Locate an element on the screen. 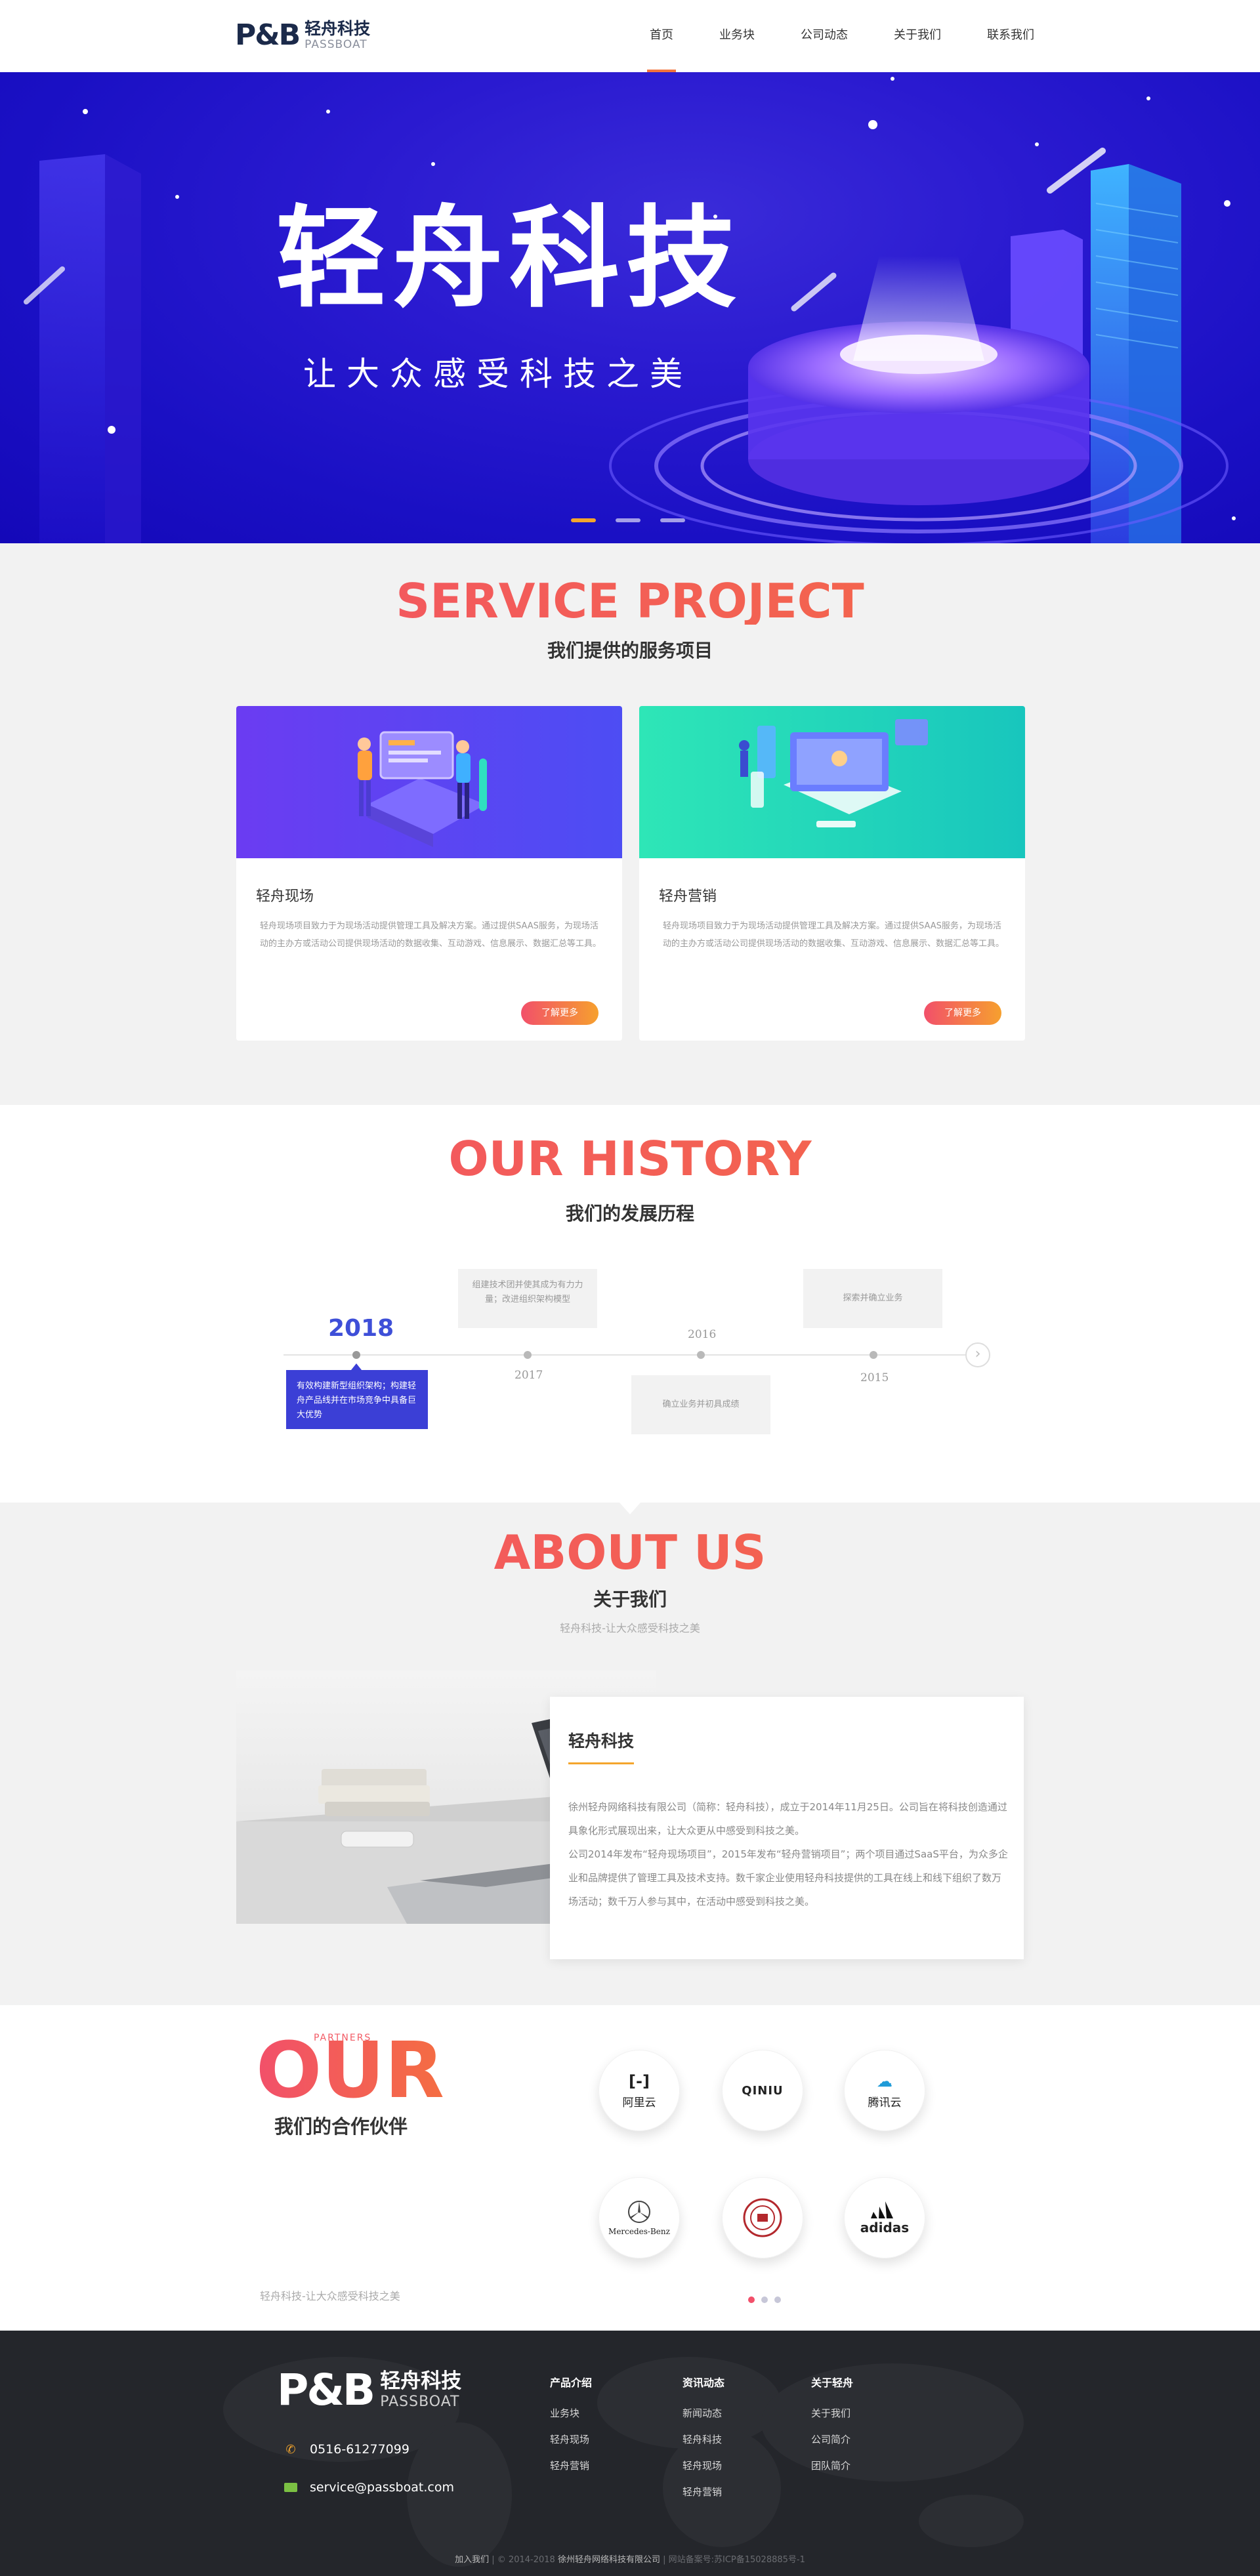  section-arrow is located at coordinates (630, 1509).